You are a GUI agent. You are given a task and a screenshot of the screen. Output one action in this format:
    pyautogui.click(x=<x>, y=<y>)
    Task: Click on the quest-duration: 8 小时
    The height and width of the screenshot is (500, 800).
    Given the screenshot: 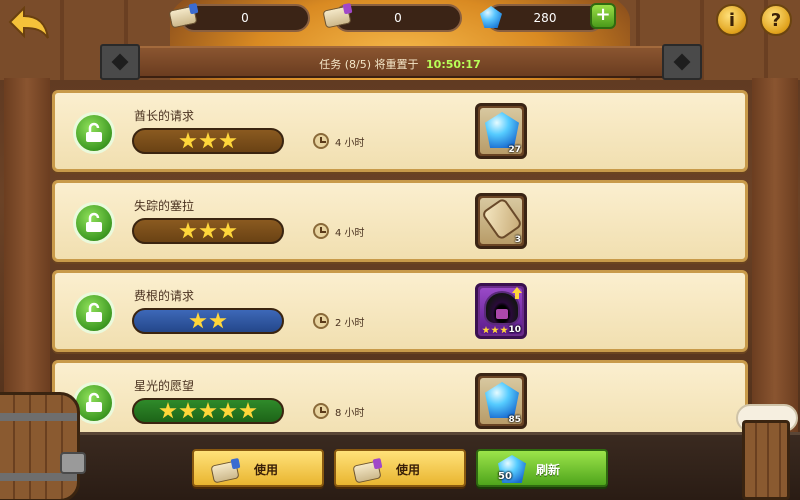 What is the action you would take?
    pyautogui.click(x=339, y=411)
    